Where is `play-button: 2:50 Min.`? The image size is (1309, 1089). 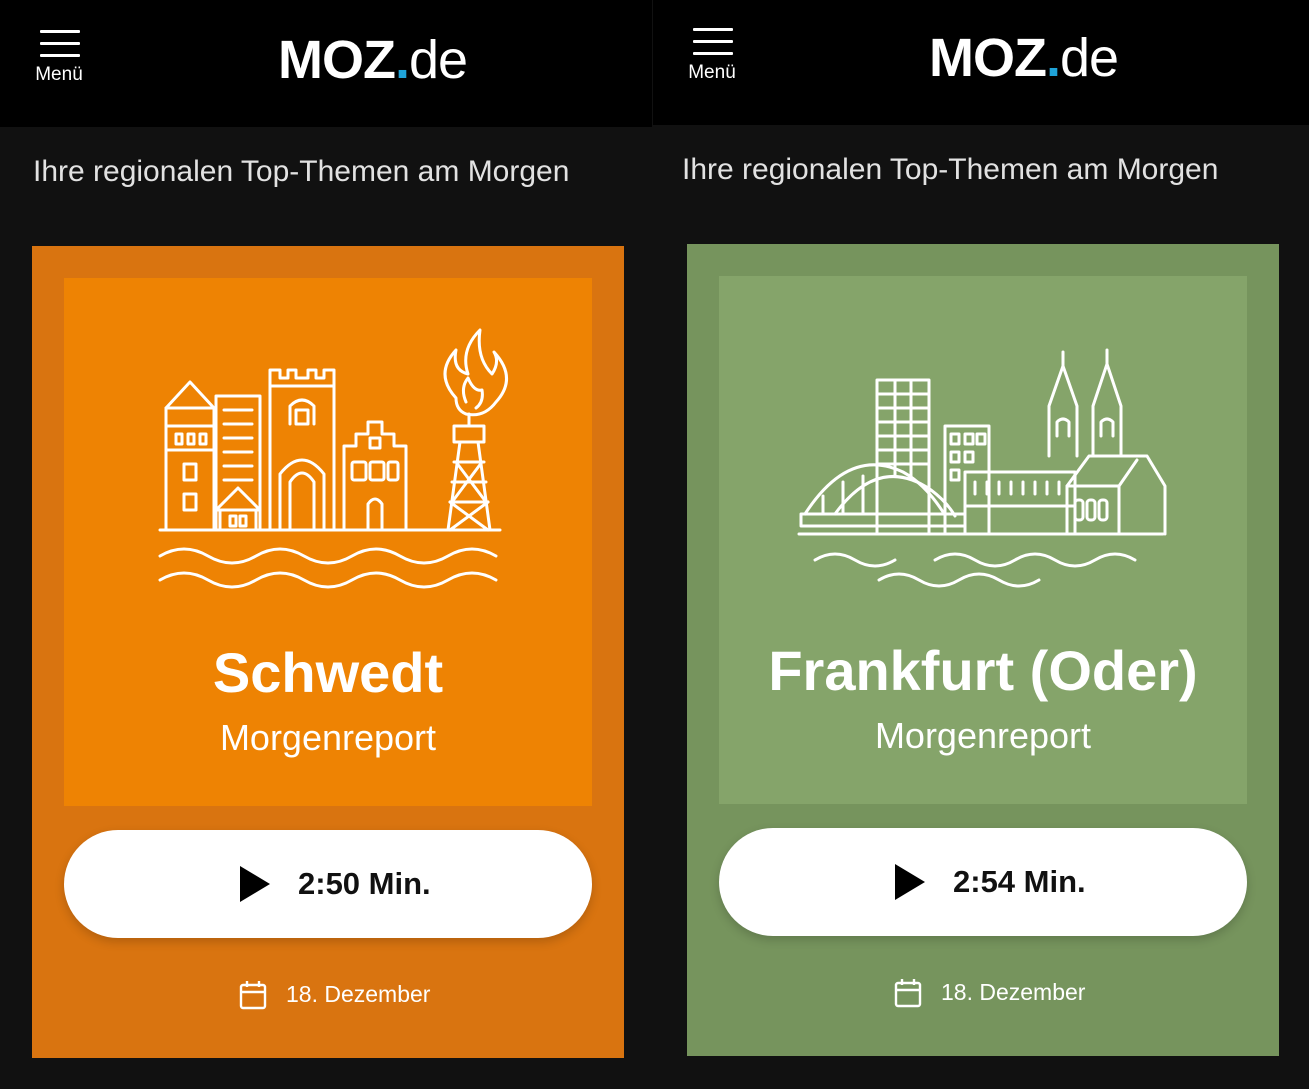
play-button: 2:50 Min. is located at coordinates (328, 884).